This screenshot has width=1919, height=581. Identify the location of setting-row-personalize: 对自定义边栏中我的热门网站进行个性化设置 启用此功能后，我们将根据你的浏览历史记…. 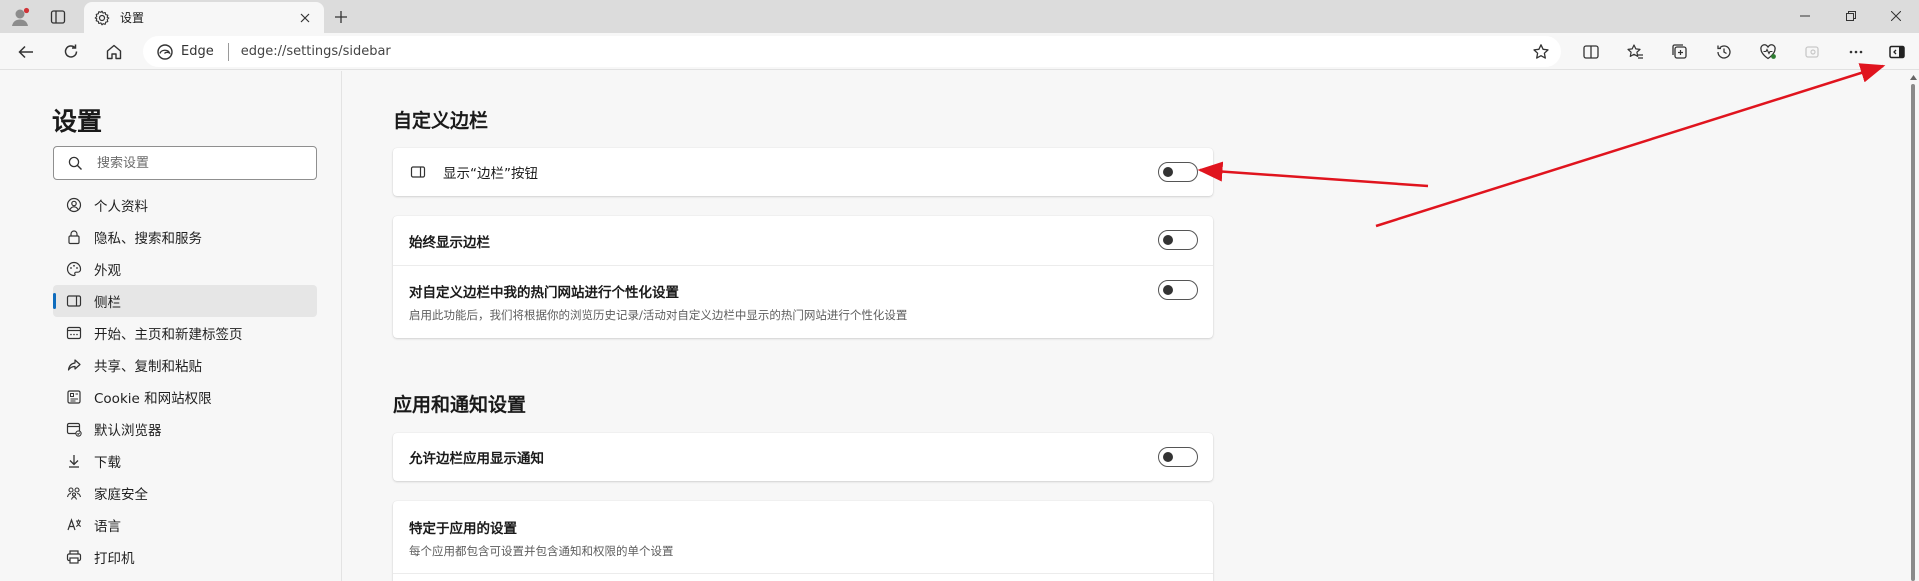
(803, 301).